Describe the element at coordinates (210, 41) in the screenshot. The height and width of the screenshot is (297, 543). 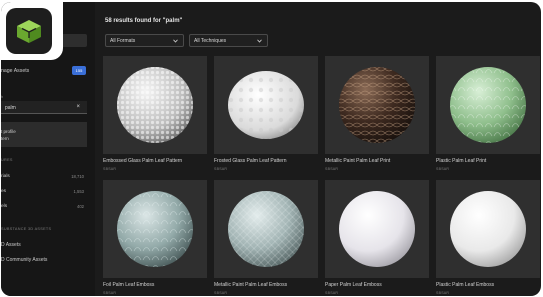
I see `technique-dropdown-value: All Techniques` at that location.